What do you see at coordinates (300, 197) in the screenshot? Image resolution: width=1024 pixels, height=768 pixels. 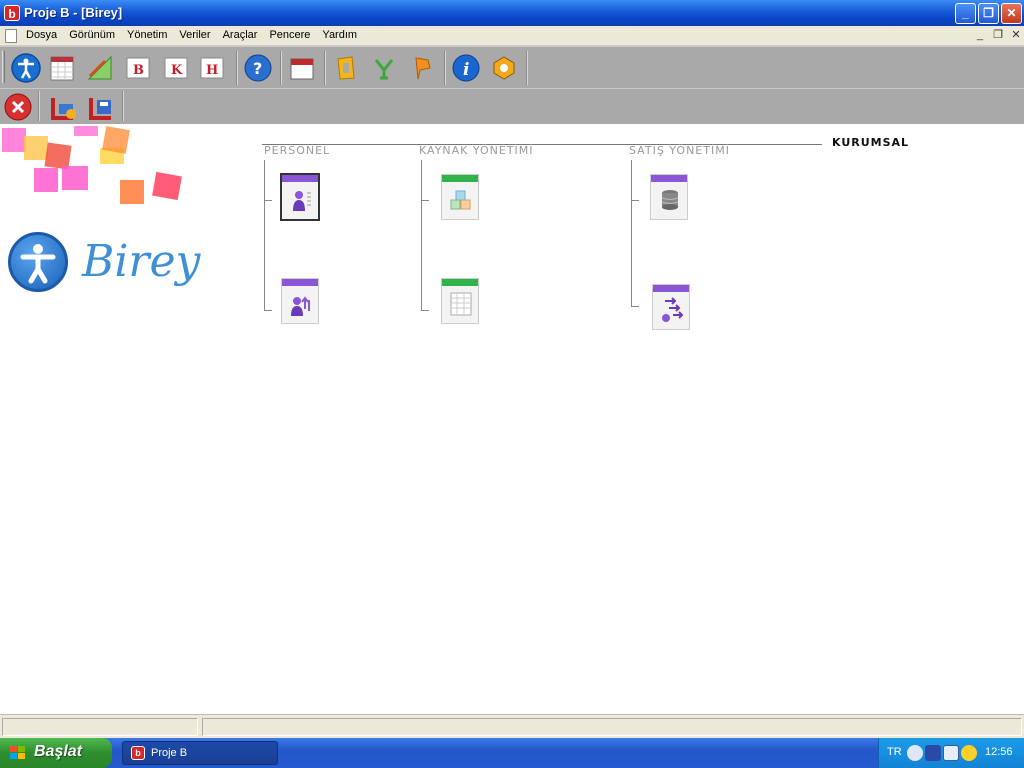 I see `personnel-card-icon` at bounding box center [300, 197].